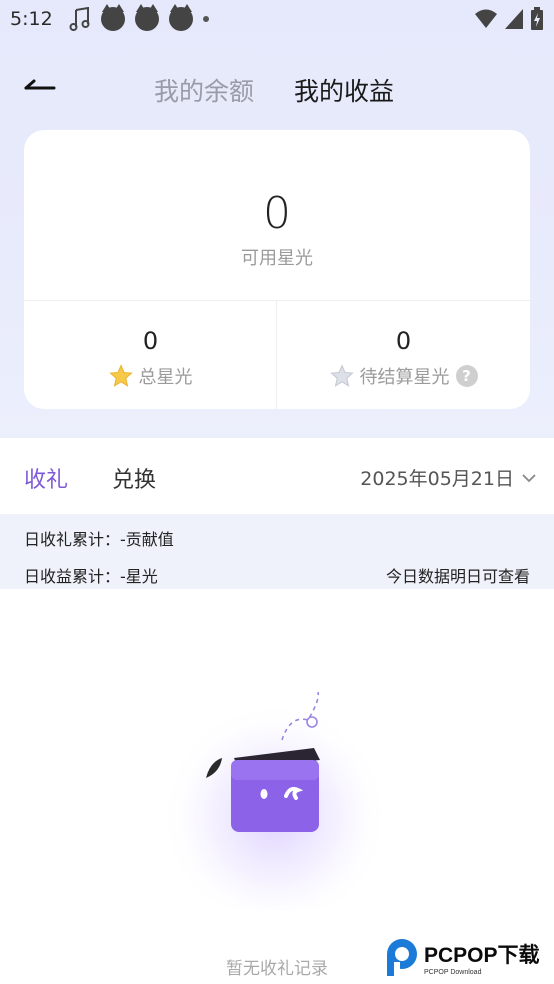  I want to click on total-starlight-label-row: 总星光, so click(150, 376).